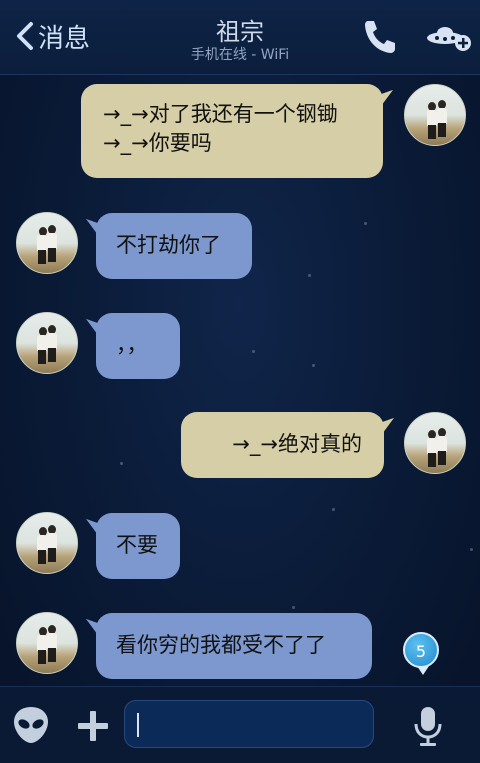 The width and height of the screenshot is (480, 763). I want to click on message-bubble-incoming: 不打劫你了, so click(174, 246).